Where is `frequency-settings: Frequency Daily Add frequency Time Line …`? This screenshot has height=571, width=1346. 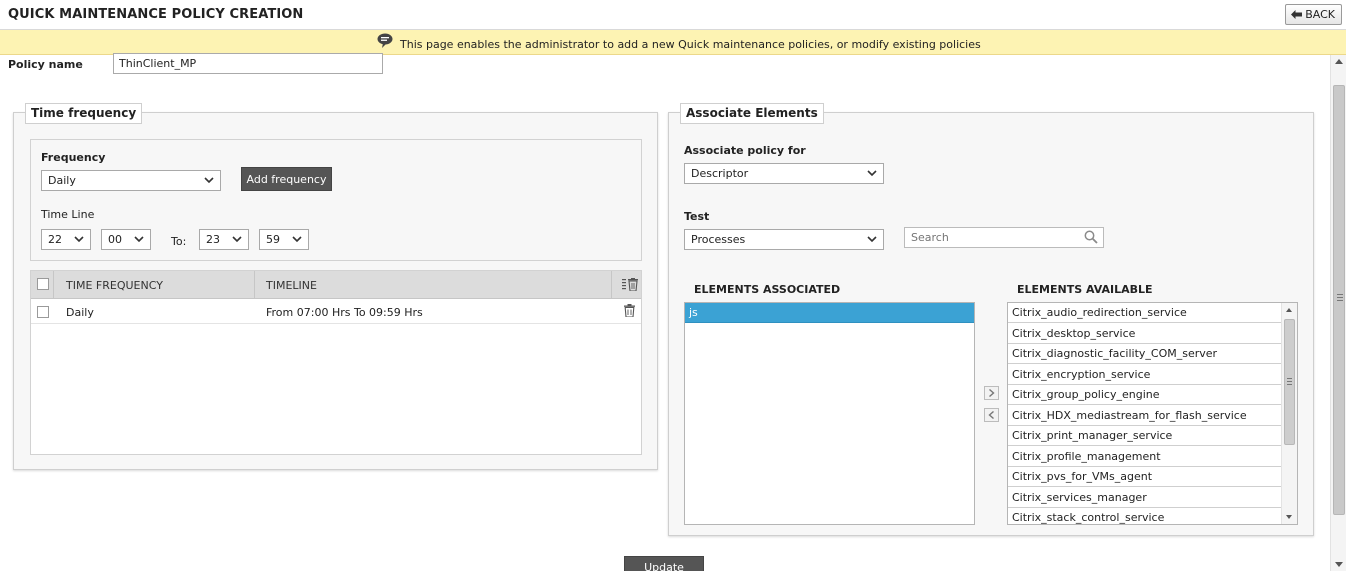
frequency-settings: Frequency Daily Add frequency Time Line … is located at coordinates (336, 200).